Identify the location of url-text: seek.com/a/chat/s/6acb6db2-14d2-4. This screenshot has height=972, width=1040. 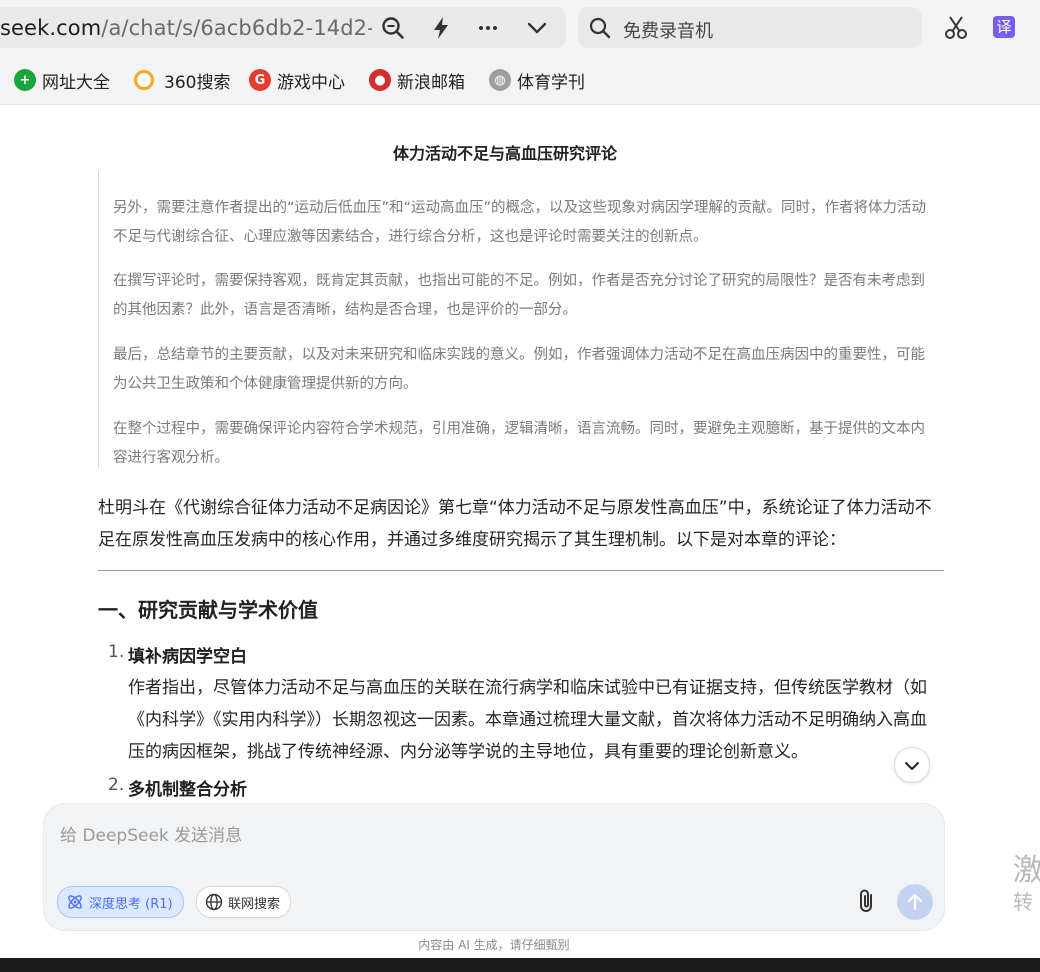
(186, 28).